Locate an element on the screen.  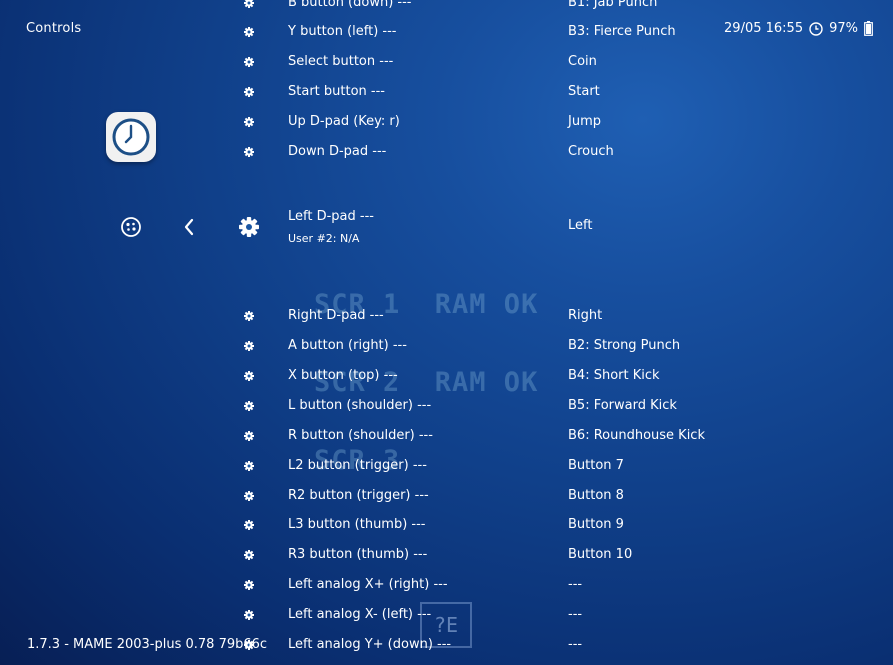
row-label: X button (top) --- is located at coordinates (343, 375).